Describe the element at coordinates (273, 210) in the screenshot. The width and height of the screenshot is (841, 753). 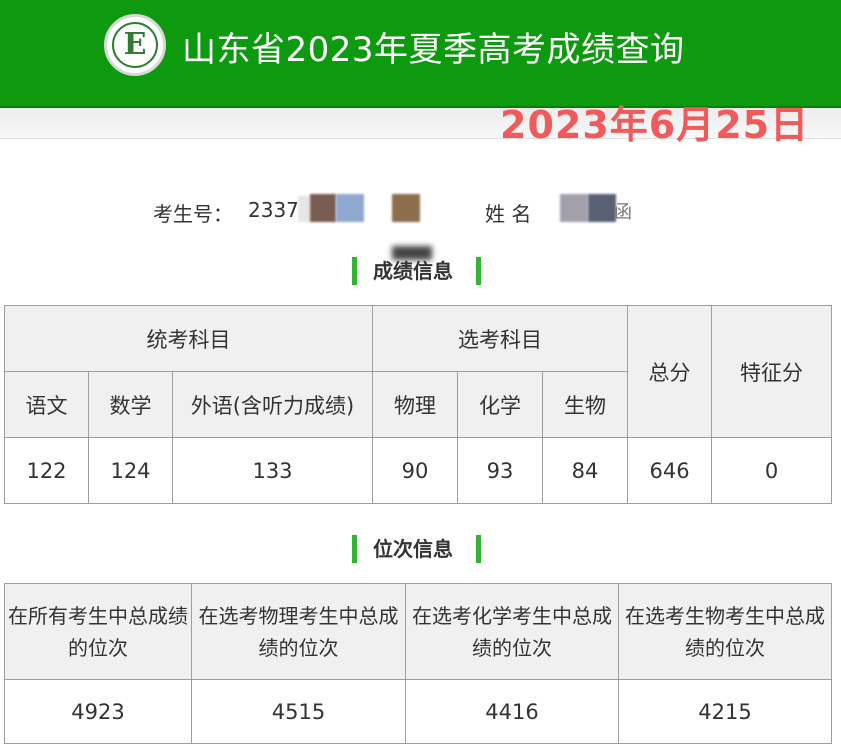
I see `exam-number-value: 2337` at that location.